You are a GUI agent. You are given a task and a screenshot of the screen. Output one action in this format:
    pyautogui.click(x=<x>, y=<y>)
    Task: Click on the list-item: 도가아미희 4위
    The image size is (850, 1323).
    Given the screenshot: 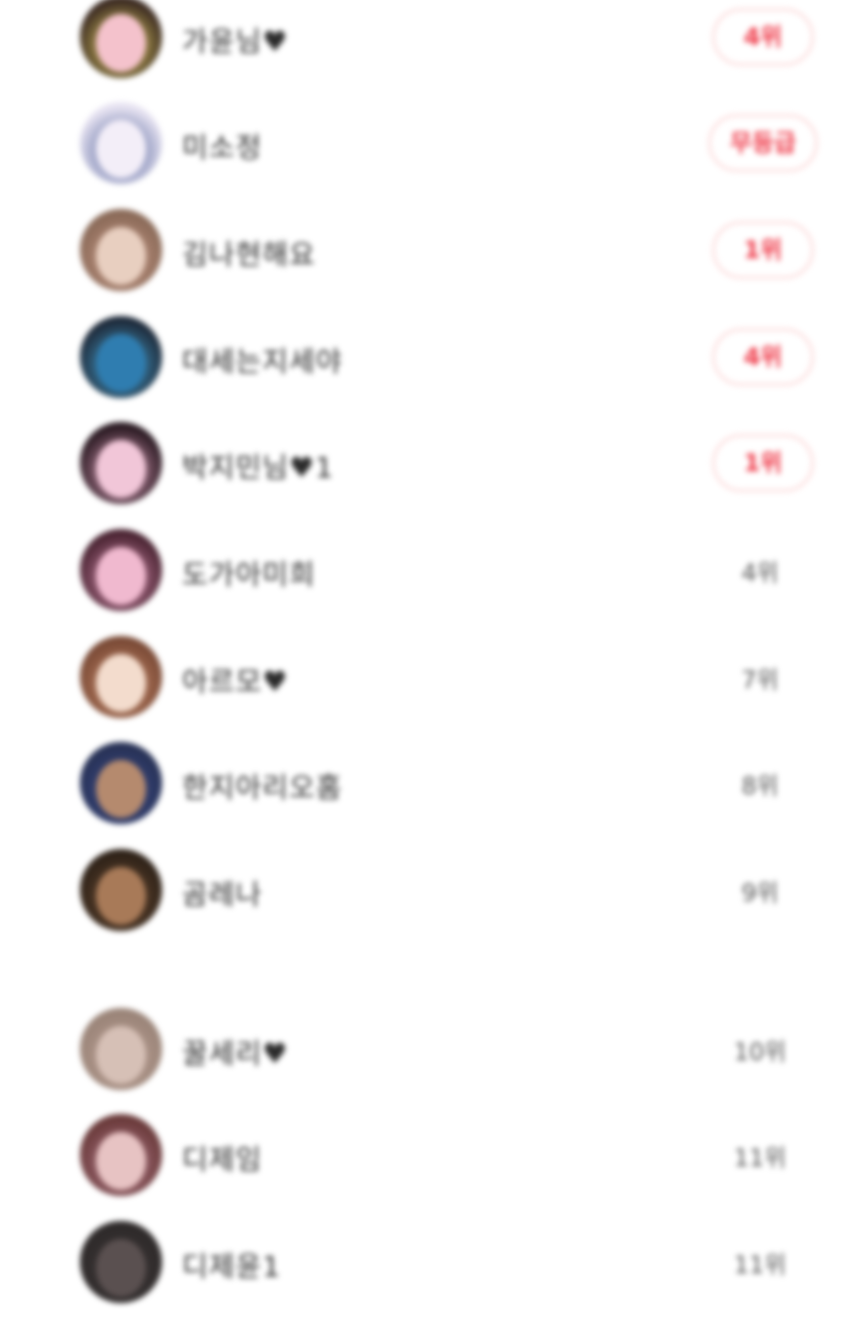 What is the action you would take?
    pyautogui.click(x=425, y=570)
    